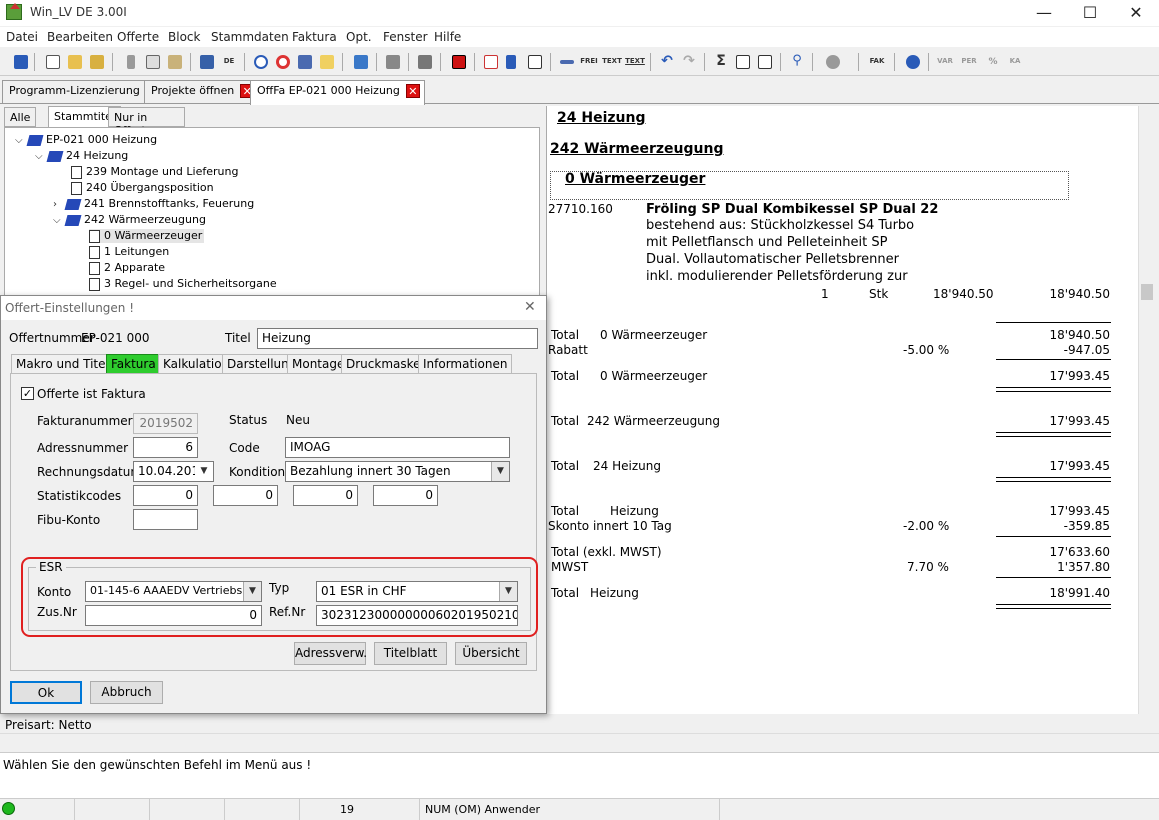 The width and height of the screenshot is (1159, 820). Describe the element at coordinates (1147, 292) in the screenshot. I see `scroll-thumb` at that location.